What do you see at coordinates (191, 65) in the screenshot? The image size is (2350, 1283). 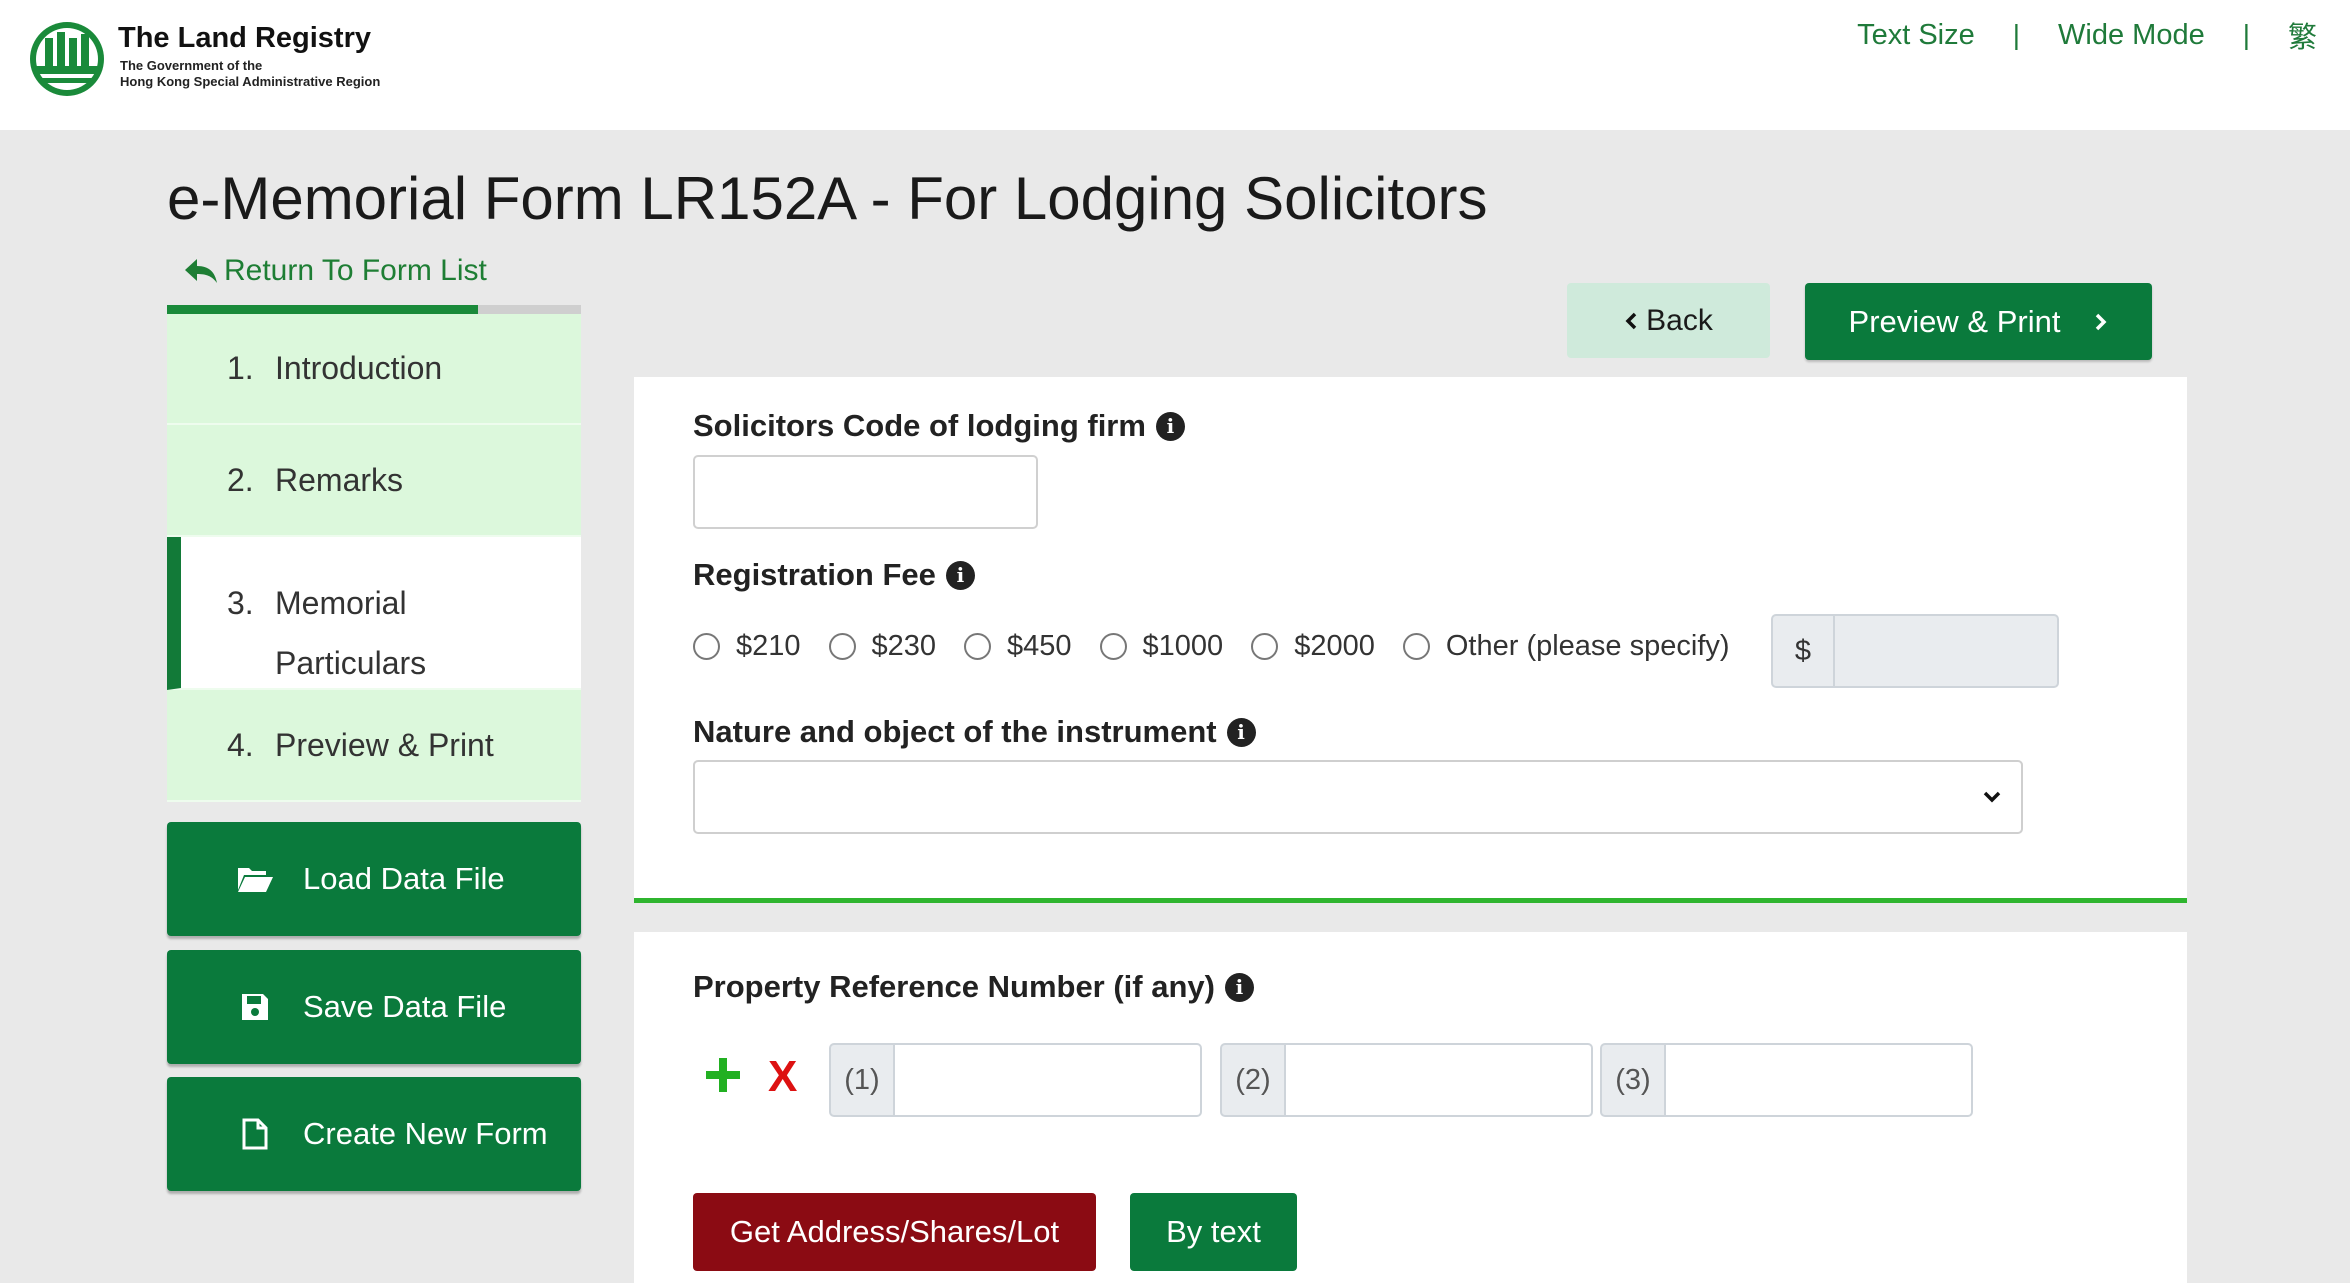 I see `brand-subtitle-line1: The Government of the` at bounding box center [191, 65].